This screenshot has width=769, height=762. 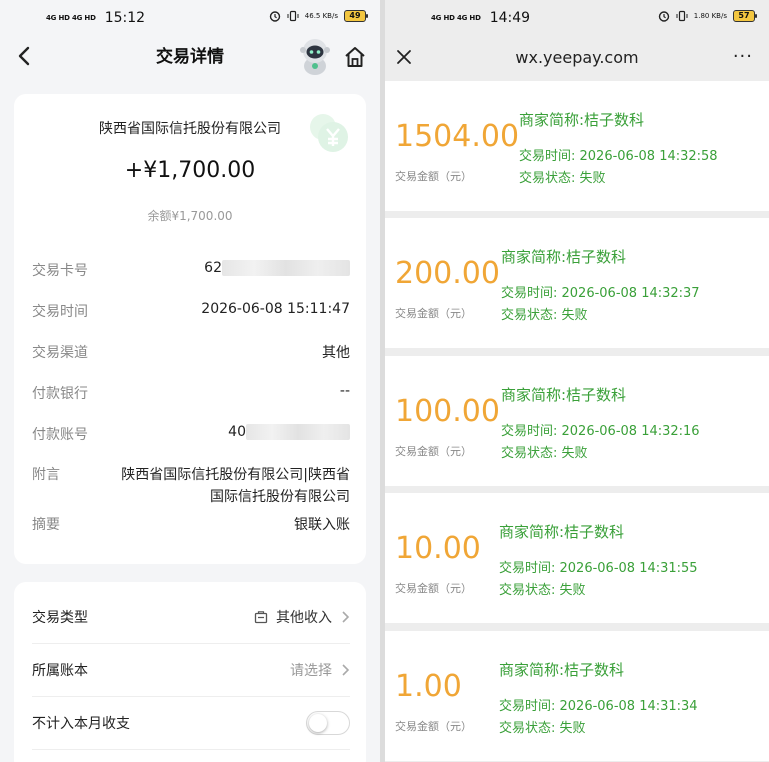 I want to click on transaction-time: 交易时间: 2026-06-08 14:31:34, so click(x=598, y=706).